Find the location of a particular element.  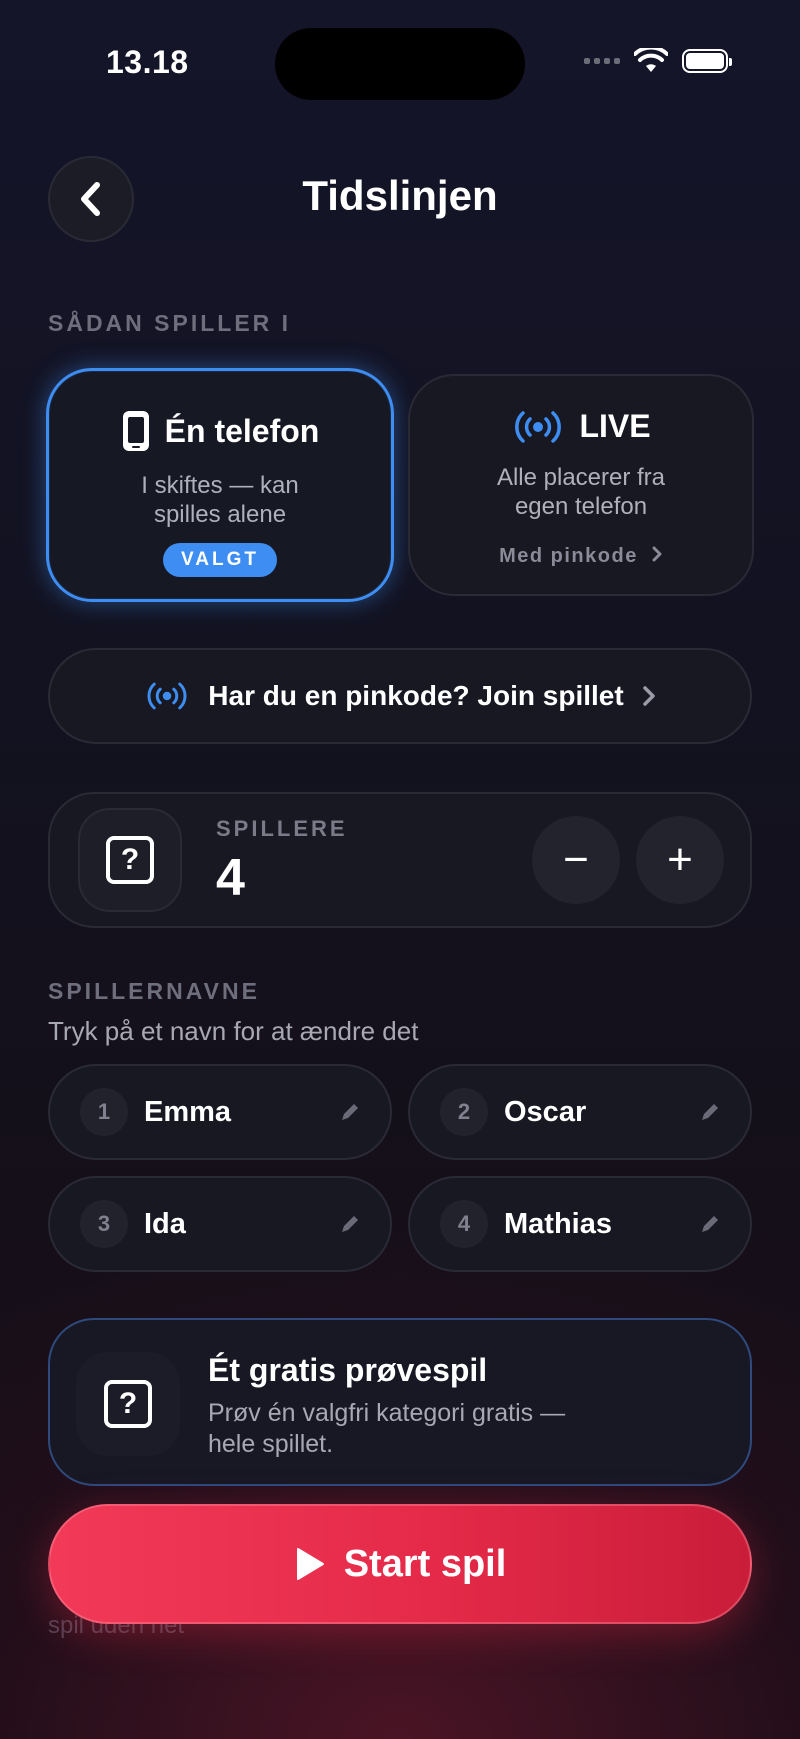

player-number: 1 is located at coordinates (104, 1112).